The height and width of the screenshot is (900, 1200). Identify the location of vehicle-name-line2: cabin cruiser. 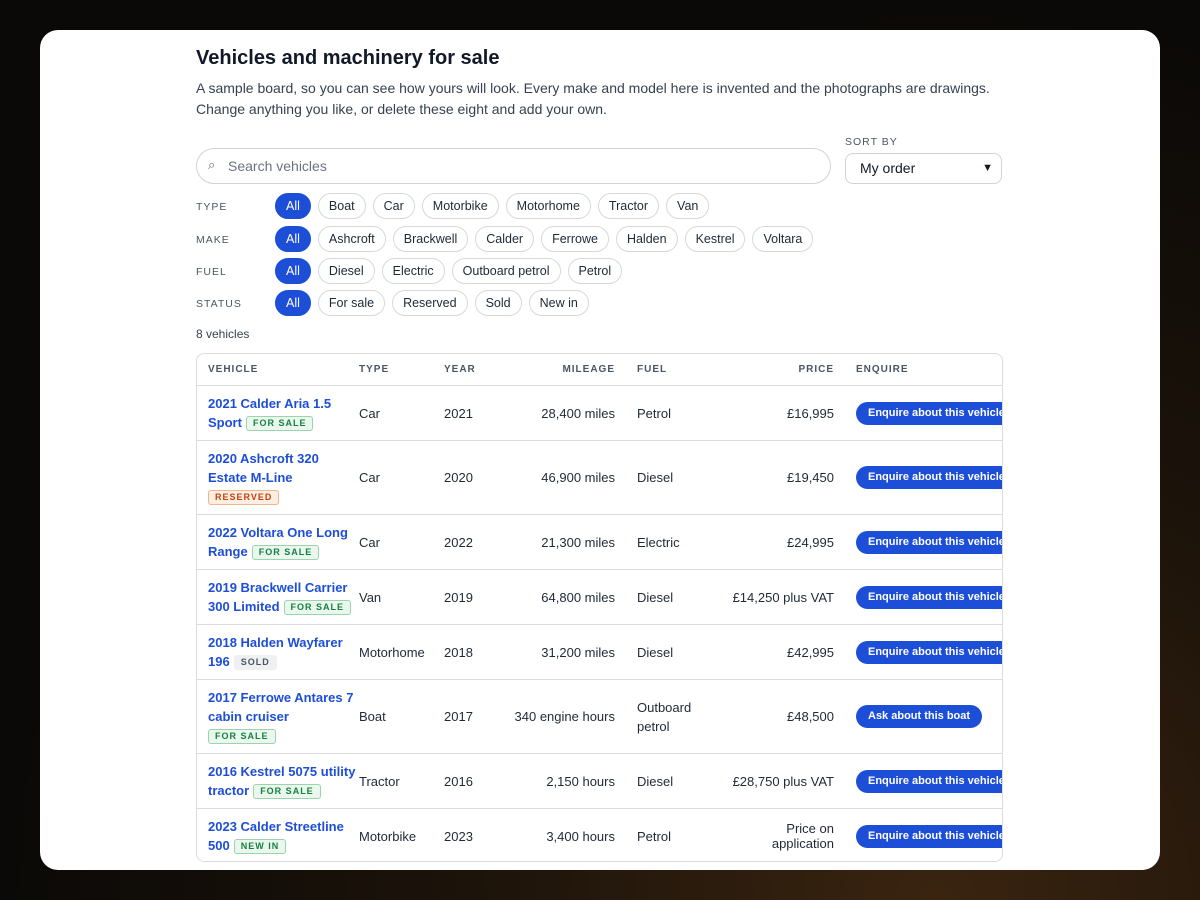
(248, 716).